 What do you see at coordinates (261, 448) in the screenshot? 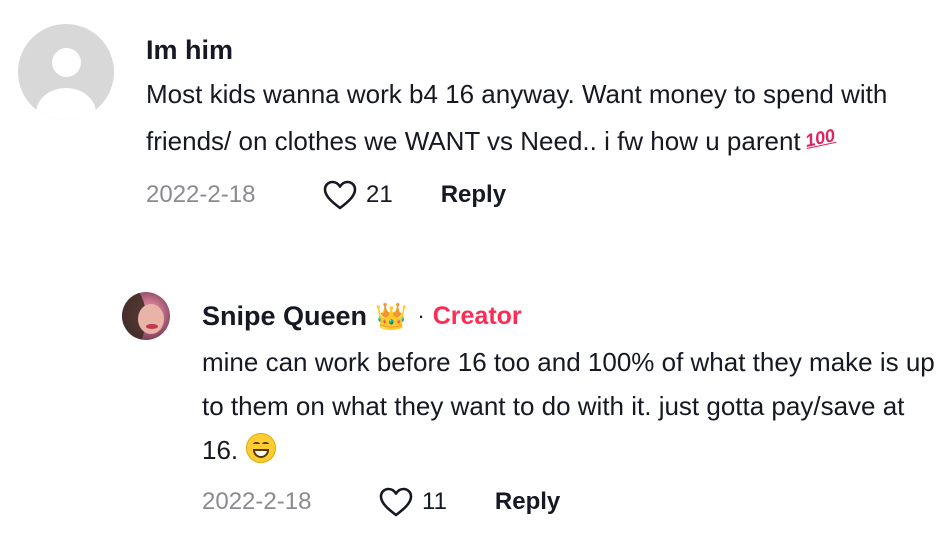
I see `grinning-face-emoji` at bounding box center [261, 448].